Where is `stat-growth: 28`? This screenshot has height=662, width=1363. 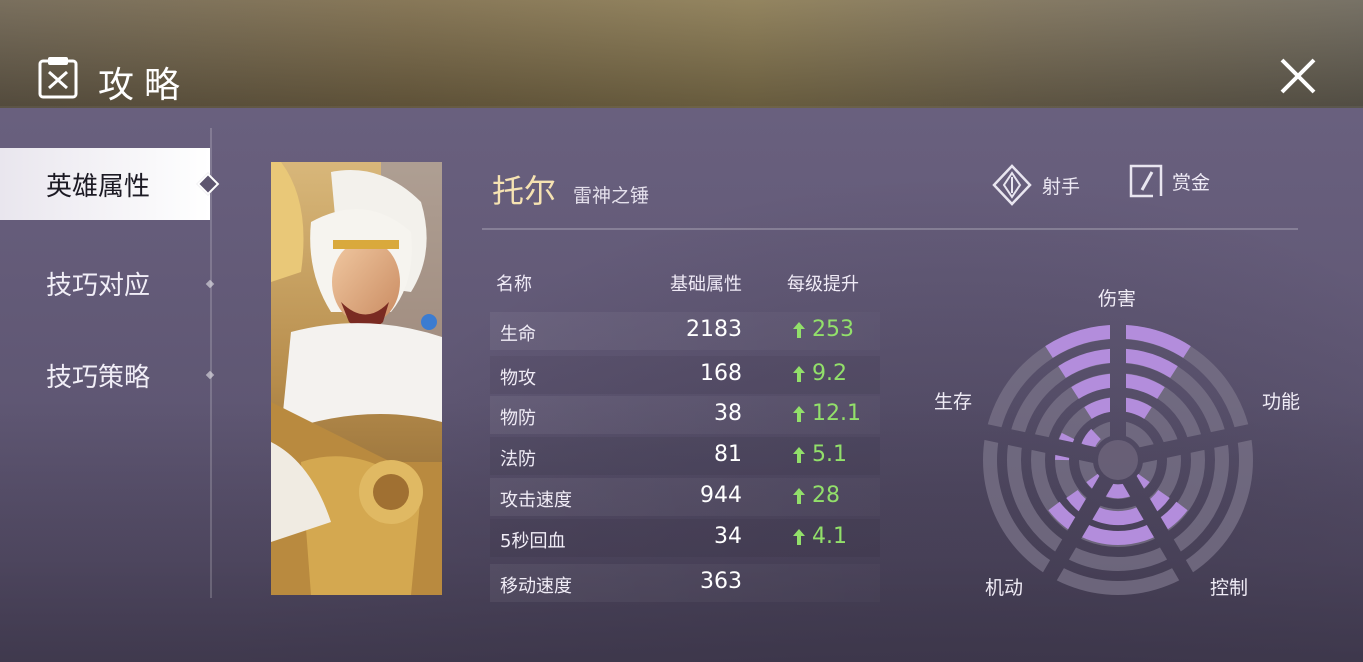 stat-growth: 28 is located at coordinates (816, 495).